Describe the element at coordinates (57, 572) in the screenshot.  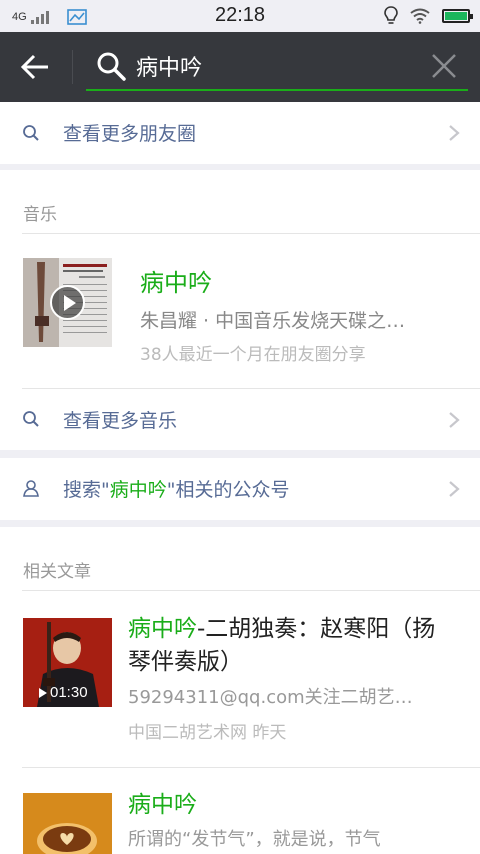
I see `articles-section-title: 相关文章` at that location.